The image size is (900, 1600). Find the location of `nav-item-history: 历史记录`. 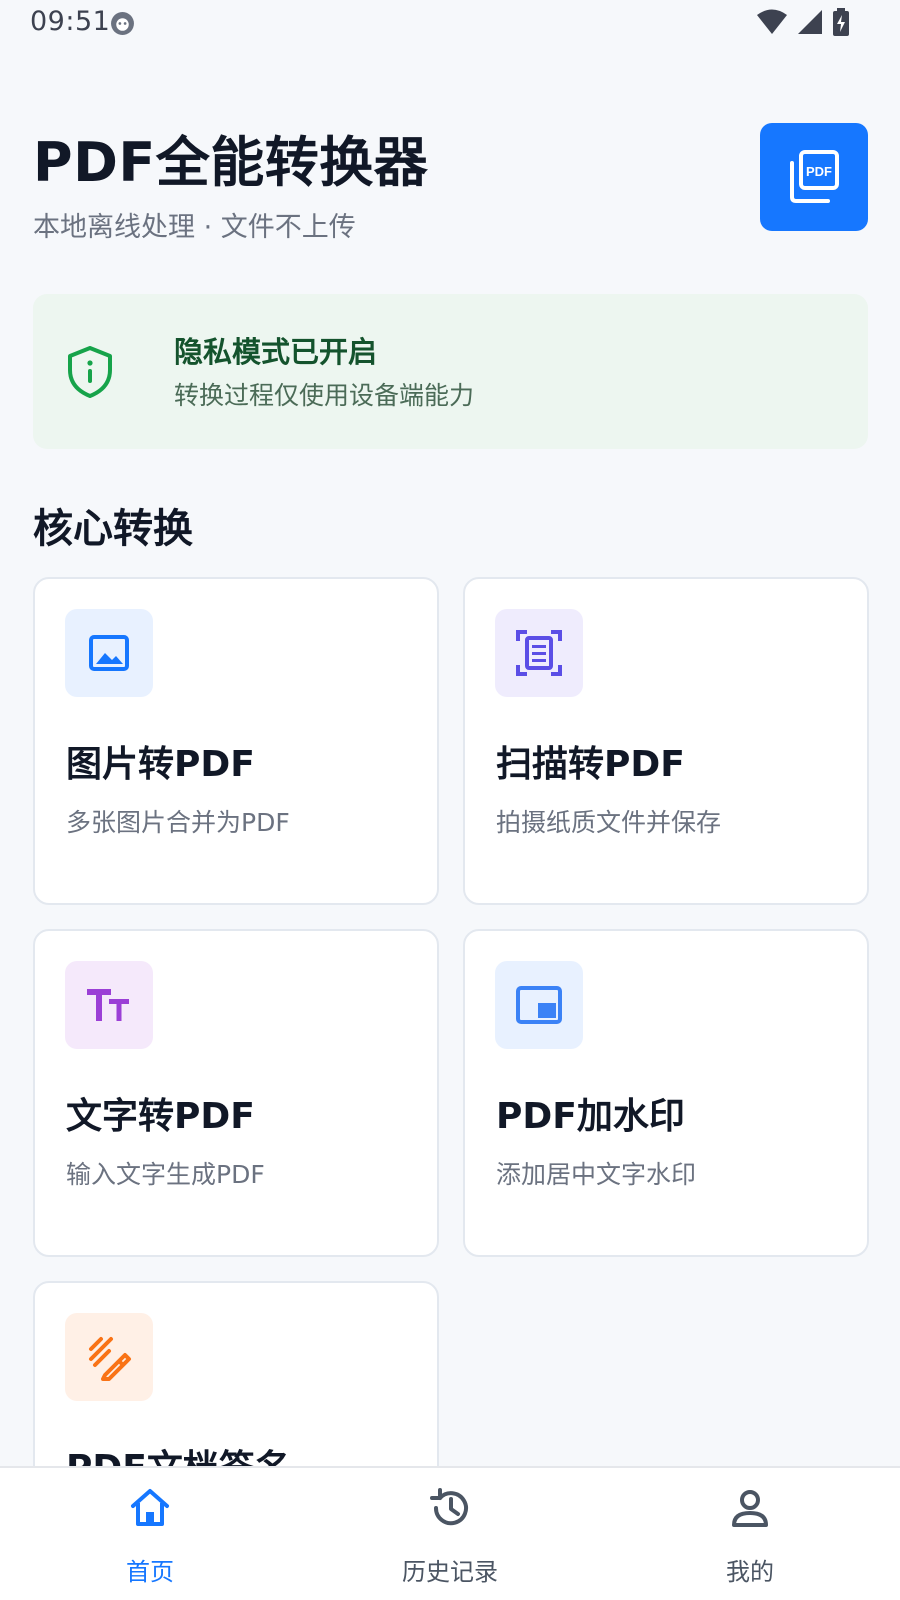

nav-item-history: 历史记录 is located at coordinates (450, 1534).